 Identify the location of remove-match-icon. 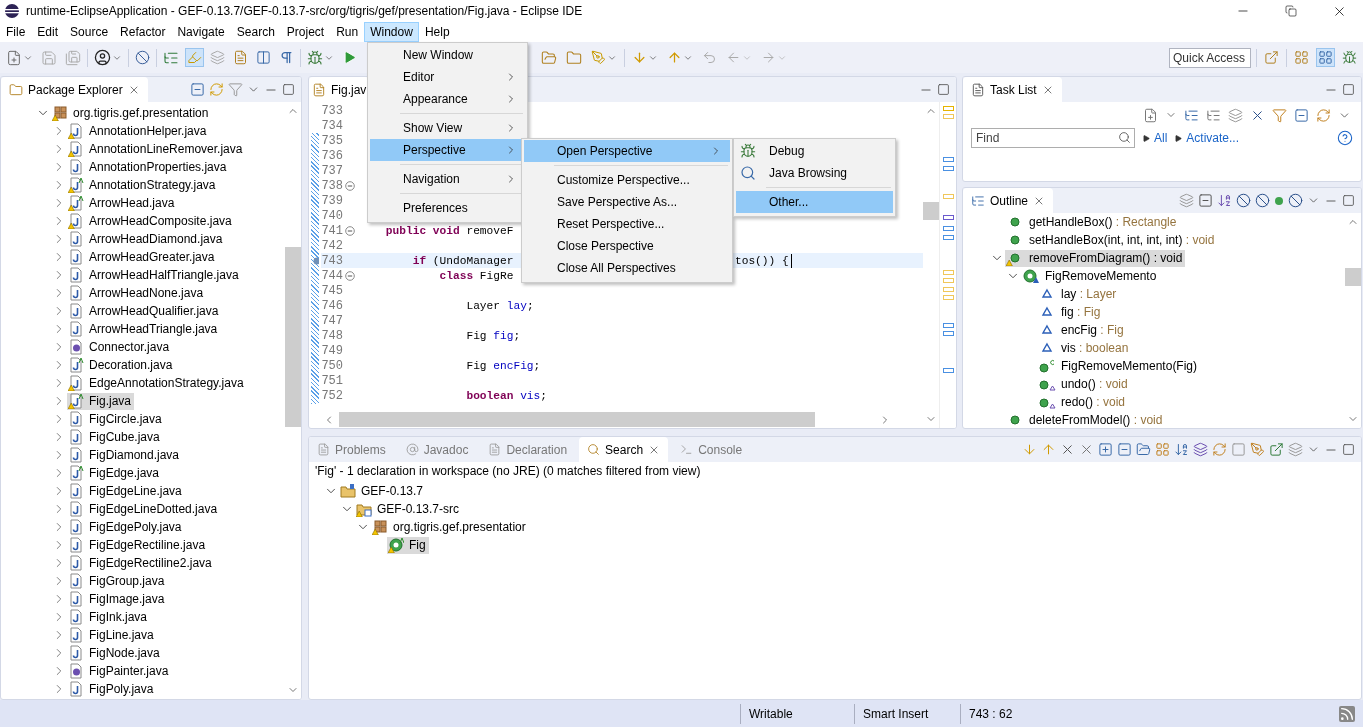
(1067, 449).